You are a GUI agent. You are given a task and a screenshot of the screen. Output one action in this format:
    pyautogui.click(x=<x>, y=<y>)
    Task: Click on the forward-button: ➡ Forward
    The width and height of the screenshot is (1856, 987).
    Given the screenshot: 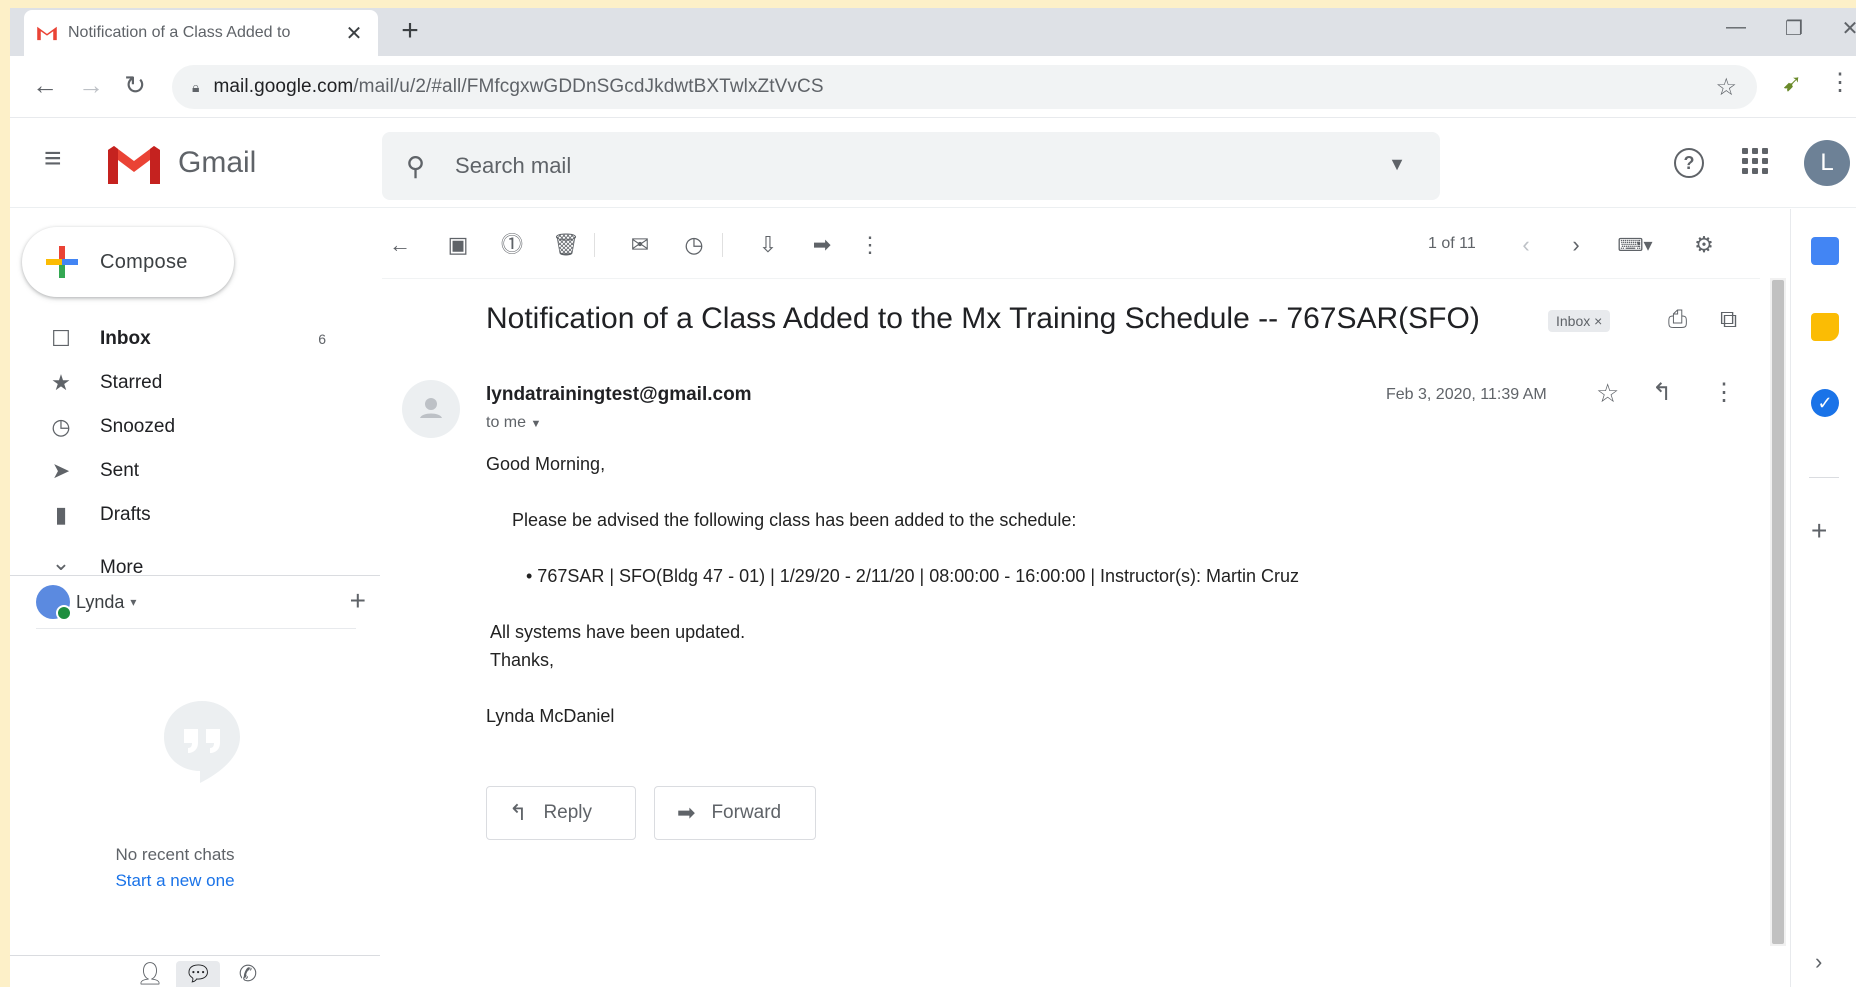 What is the action you would take?
    pyautogui.click(x=735, y=813)
    